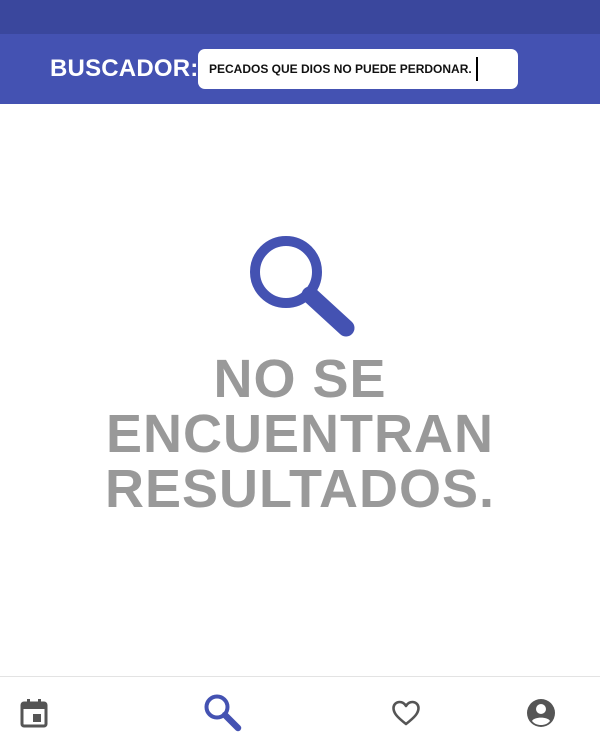  I want to click on search-input: PECADOS QUE DIOS NO PUEDE PERDONAR., so click(358, 69).